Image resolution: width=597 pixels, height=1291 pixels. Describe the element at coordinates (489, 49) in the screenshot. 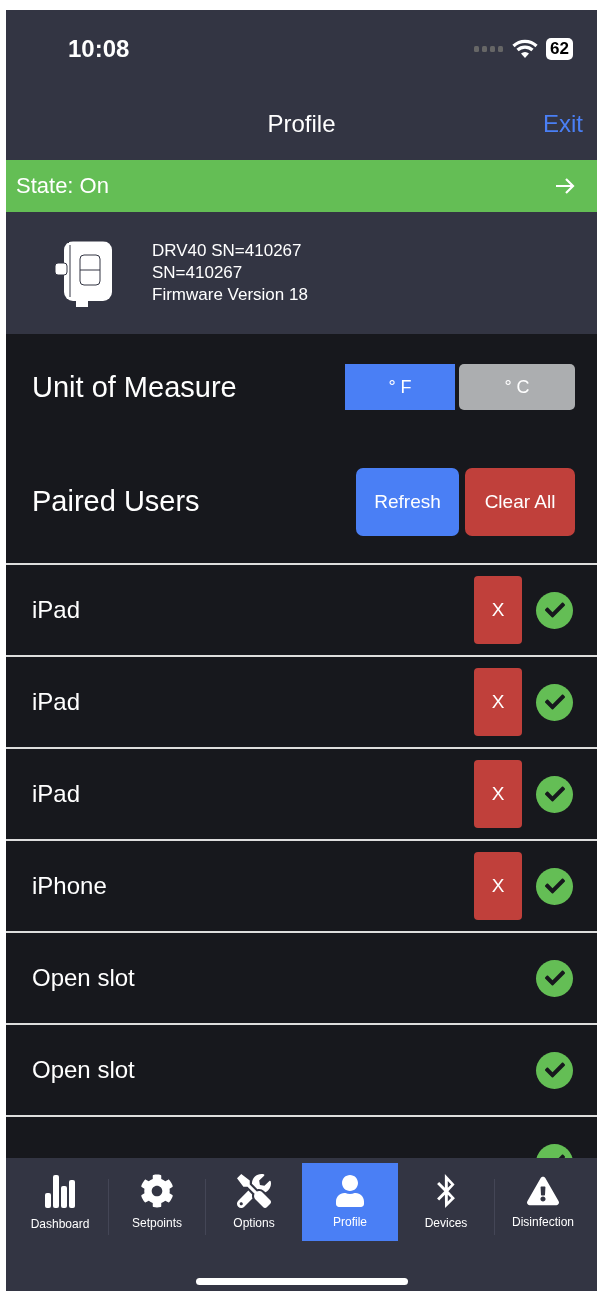

I see `signal-icon` at that location.